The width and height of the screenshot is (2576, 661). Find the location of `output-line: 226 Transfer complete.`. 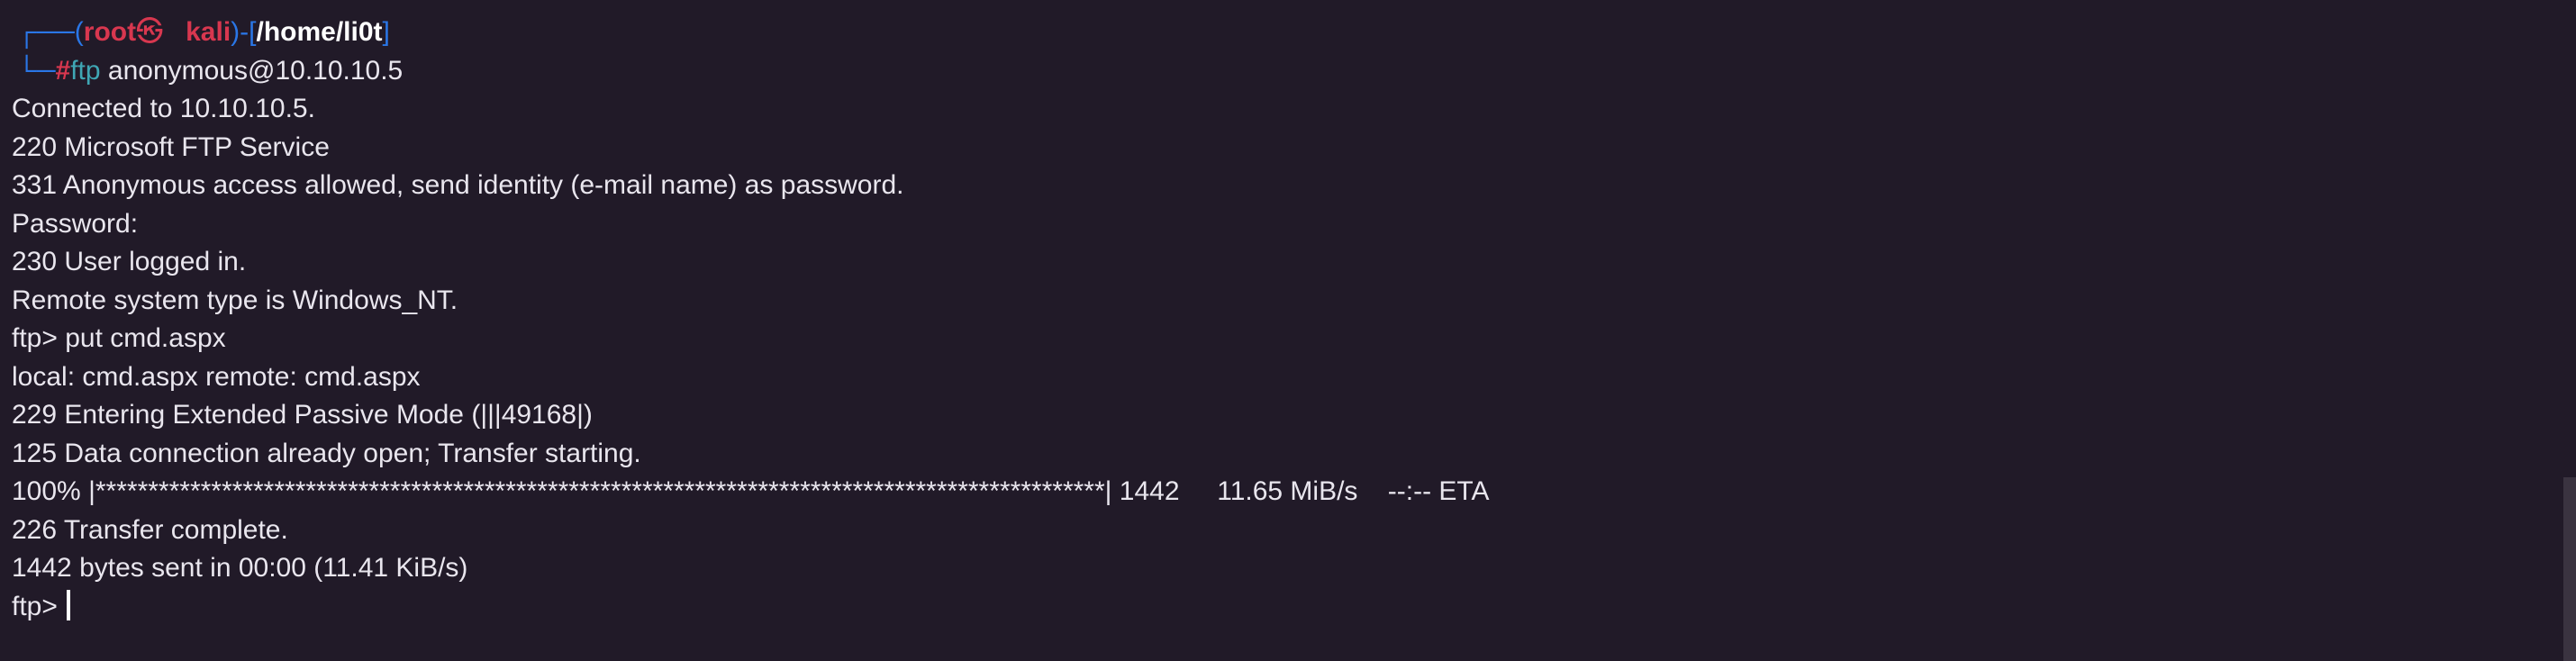

output-line: 226 Transfer complete. is located at coordinates (150, 529).